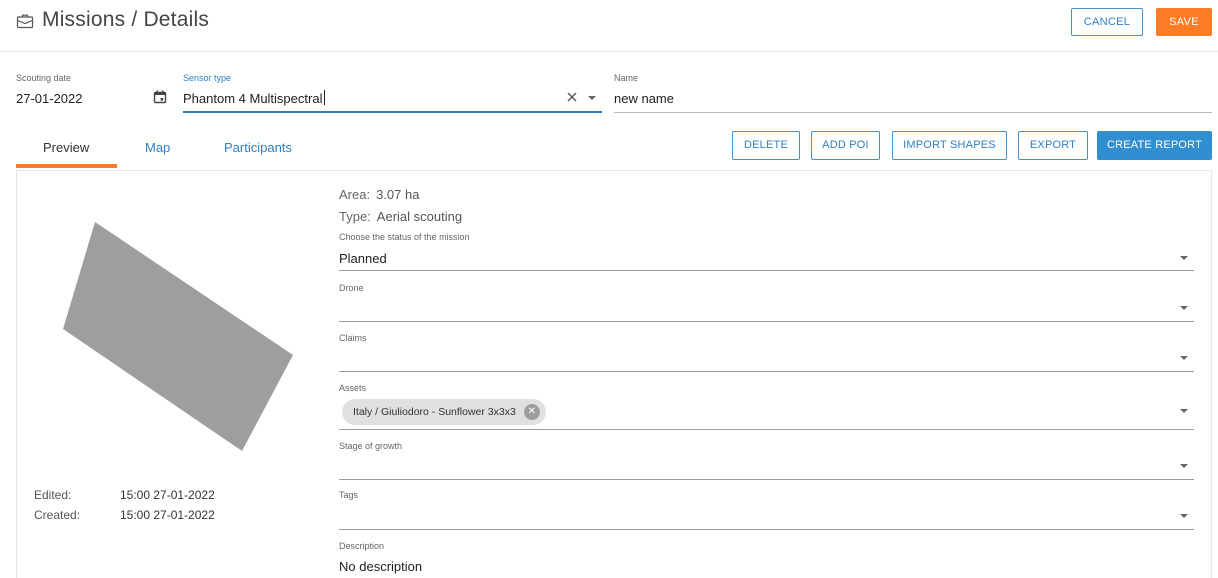  What do you see at coordinates (766, 429) in the screenshot?
I see `assets-underline` at bounding box center [766, 429].